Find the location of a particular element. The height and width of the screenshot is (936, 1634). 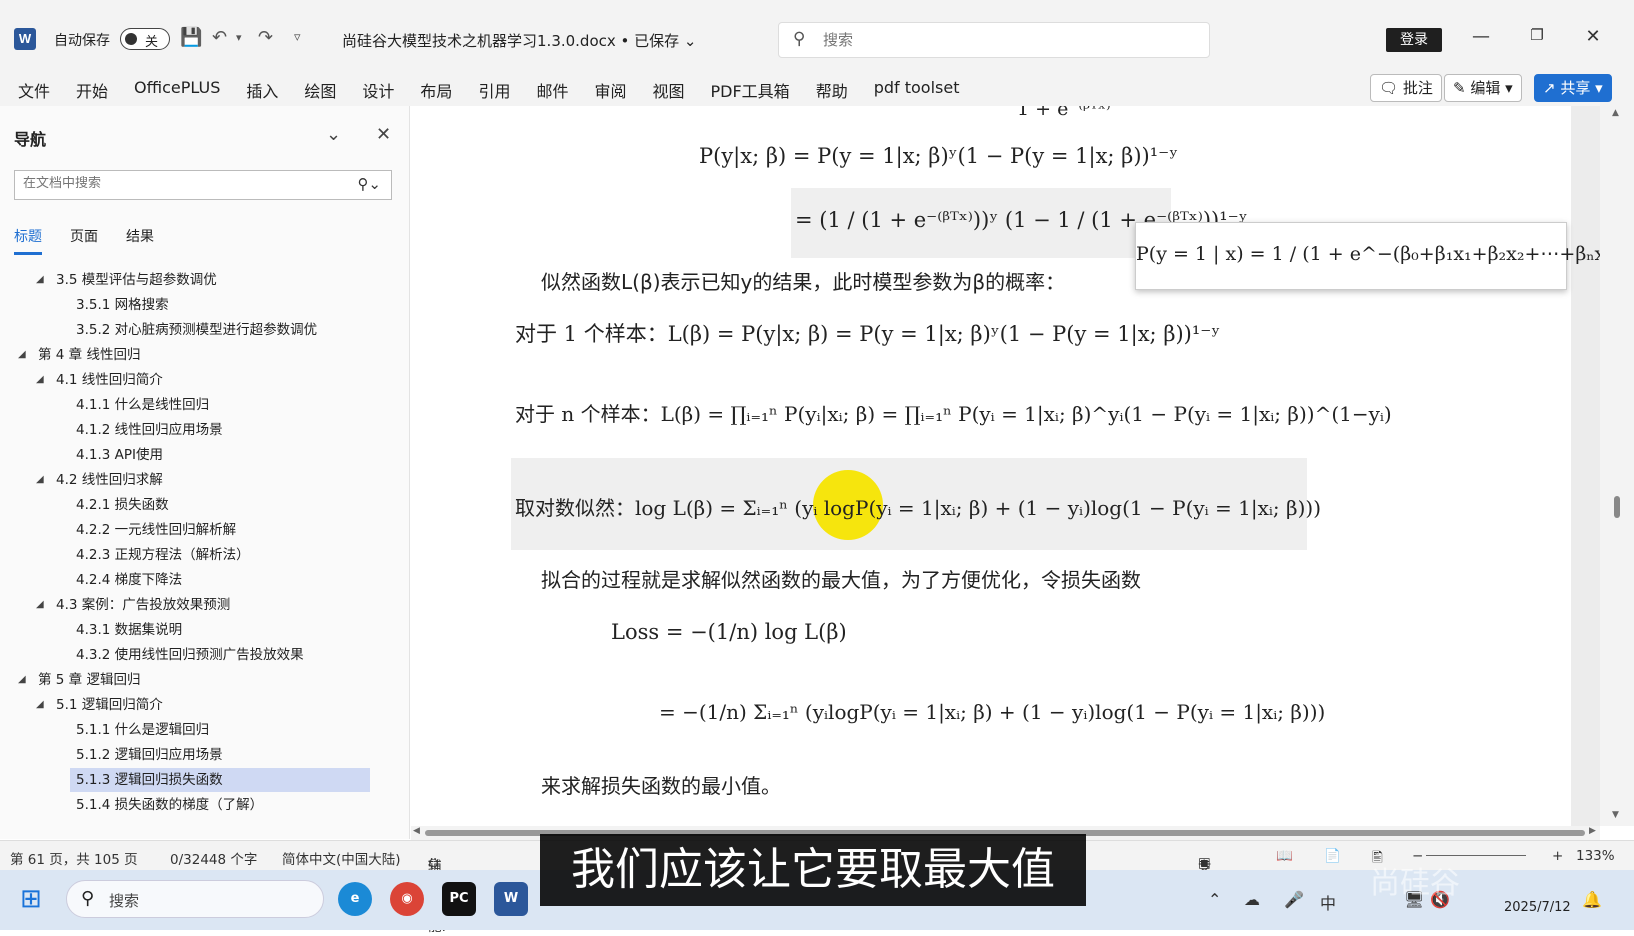

nav-tab-results: 结果 is located at coordinates (140, 240).